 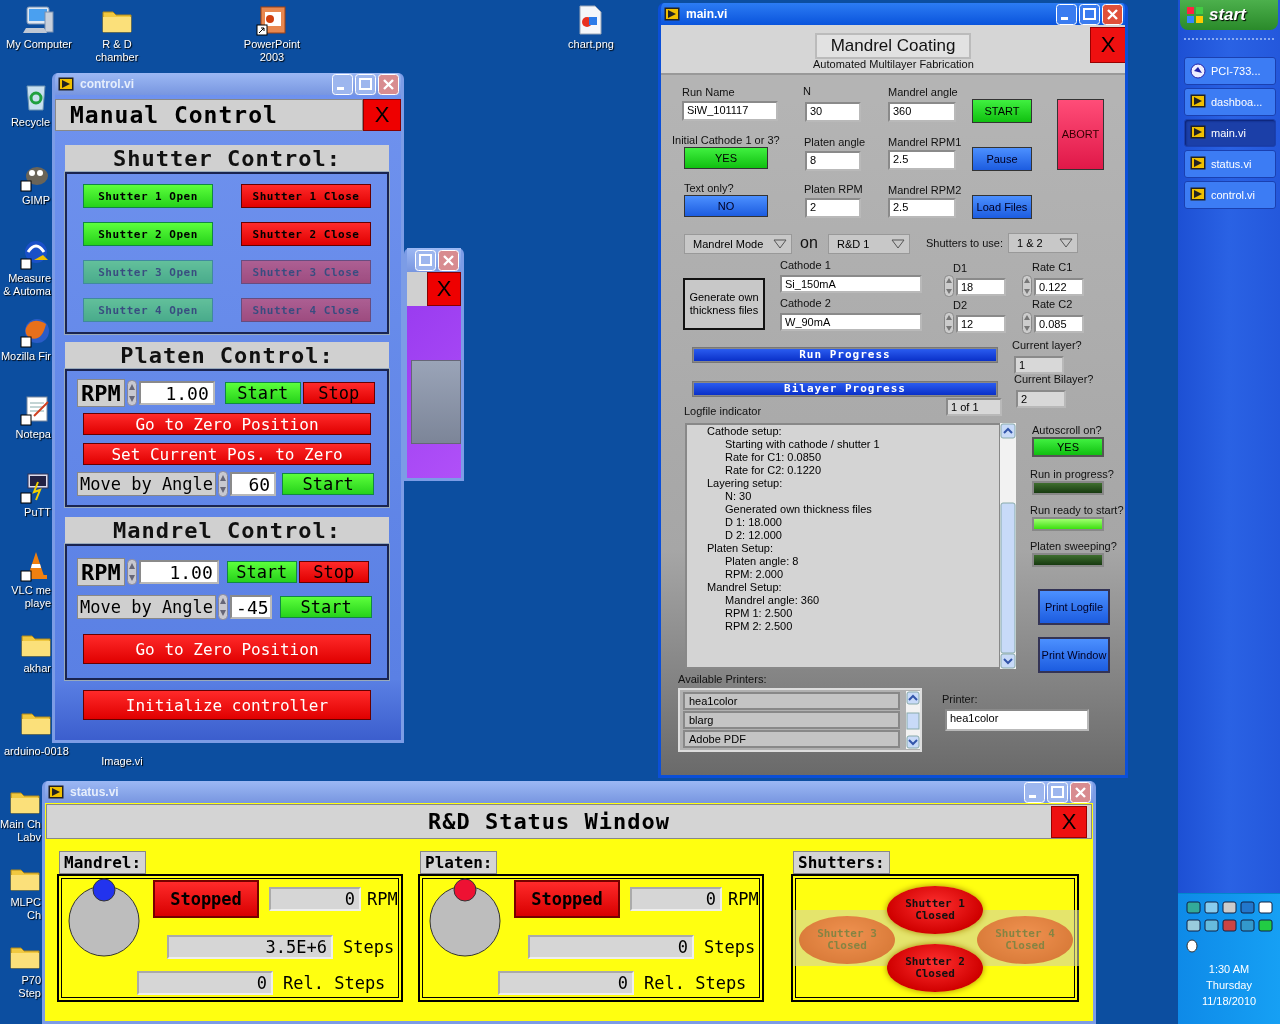 I want to click on taskbar-button: main.vi, so click(x=1230, y=133).